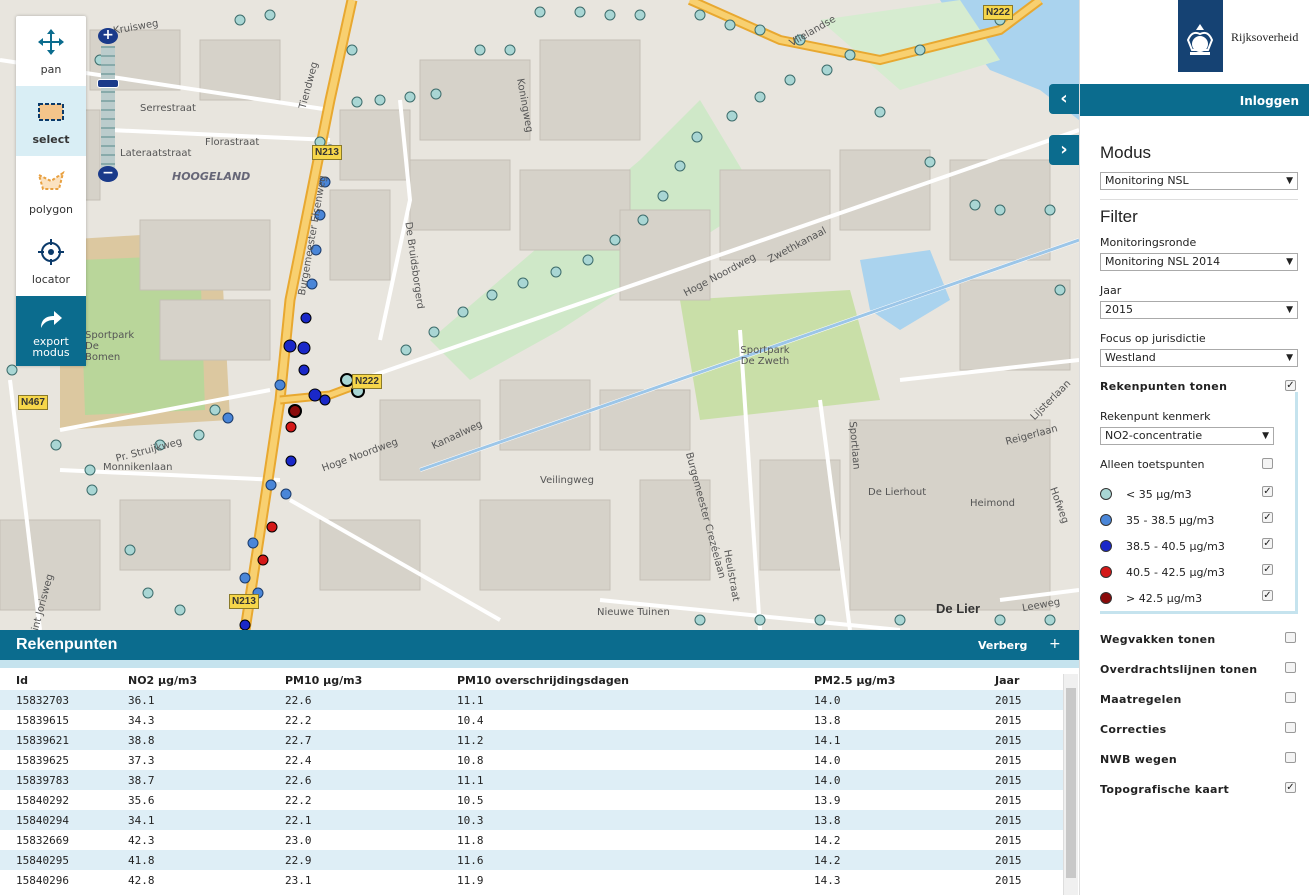  What do you see at coordinates (531, 800) in the screenshot?
I see `table-row: 15840292 35.6 22.2 10.5 13.9 2015` at bounding box center [531, 800].